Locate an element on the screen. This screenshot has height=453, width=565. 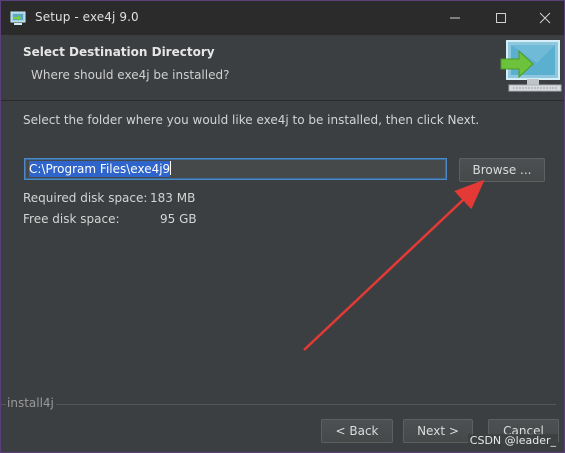
minimize-button is located at coordinates (455, 18).